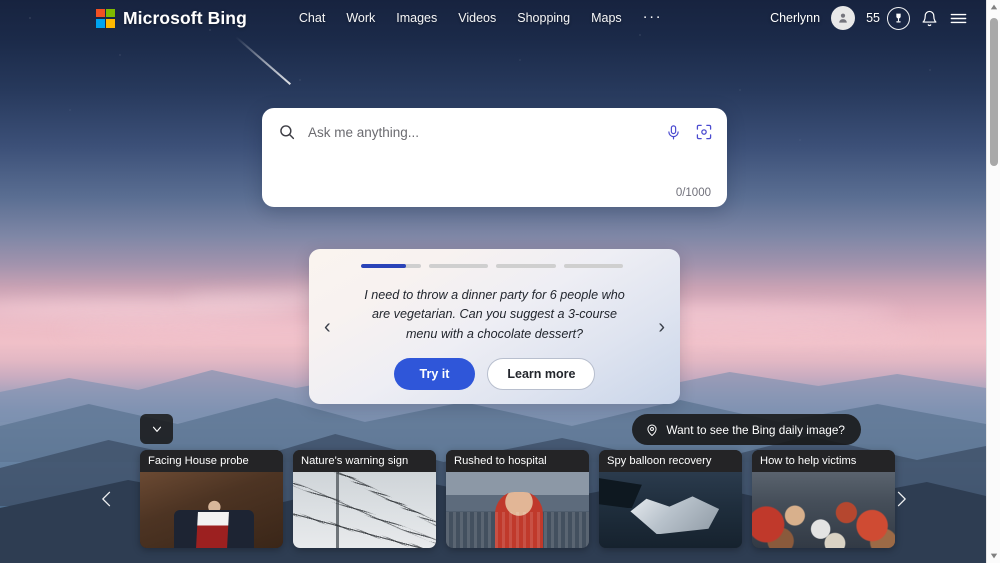 This screenshot has width=1000, height=563. I want to click on character-counter: 0/1000, so click(693, 193).